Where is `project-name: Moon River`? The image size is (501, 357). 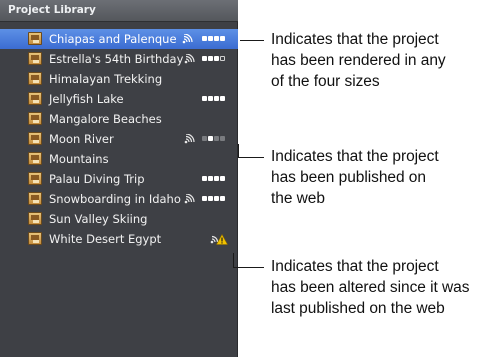 project-name: Moon River is located at coordinates (81, 139).